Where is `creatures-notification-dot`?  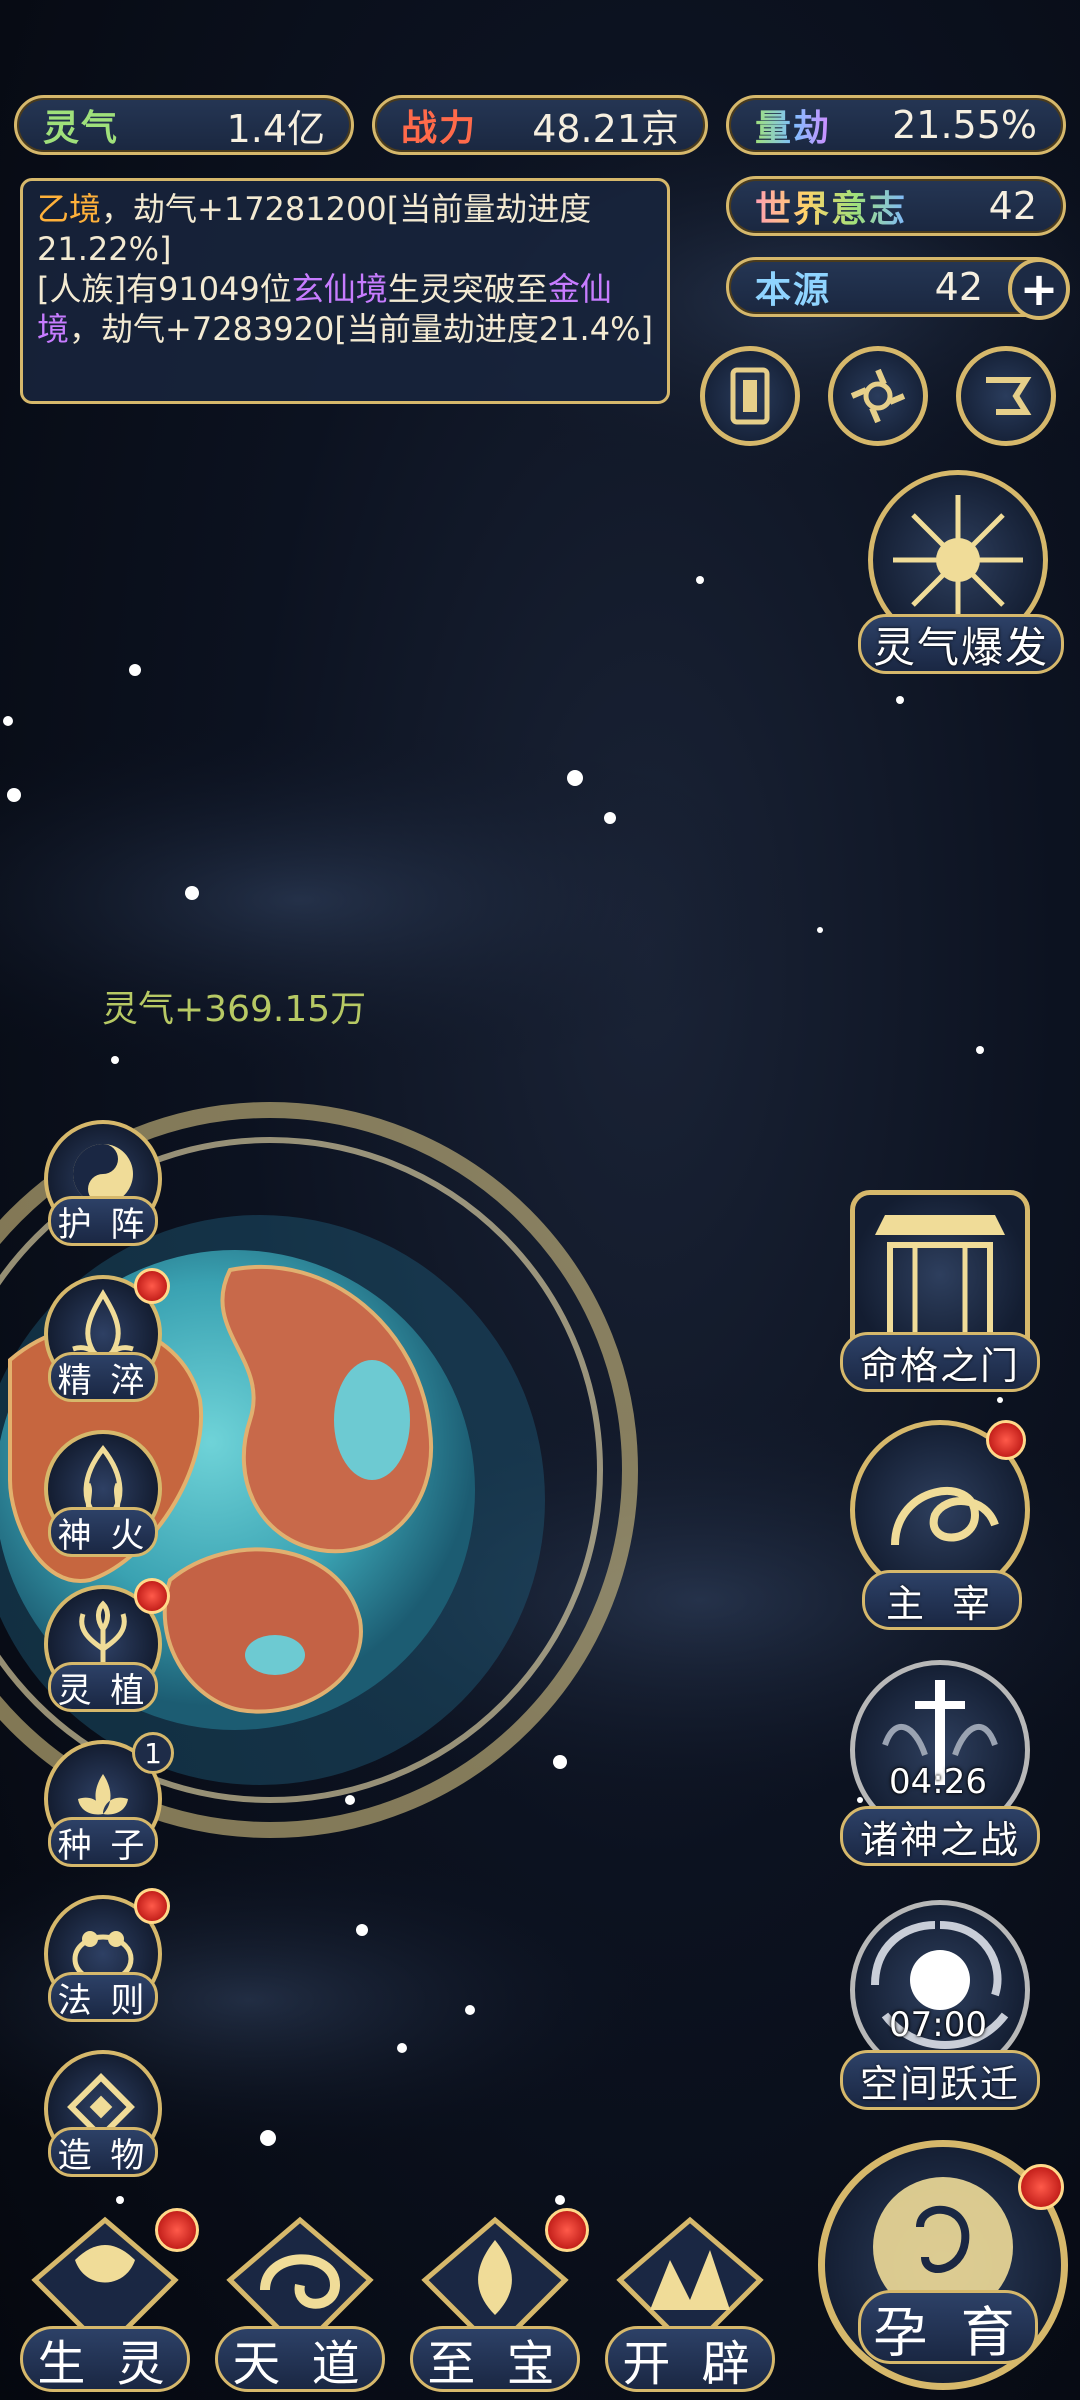
creatures-notification-dot is located at coordinates (177, 2230).